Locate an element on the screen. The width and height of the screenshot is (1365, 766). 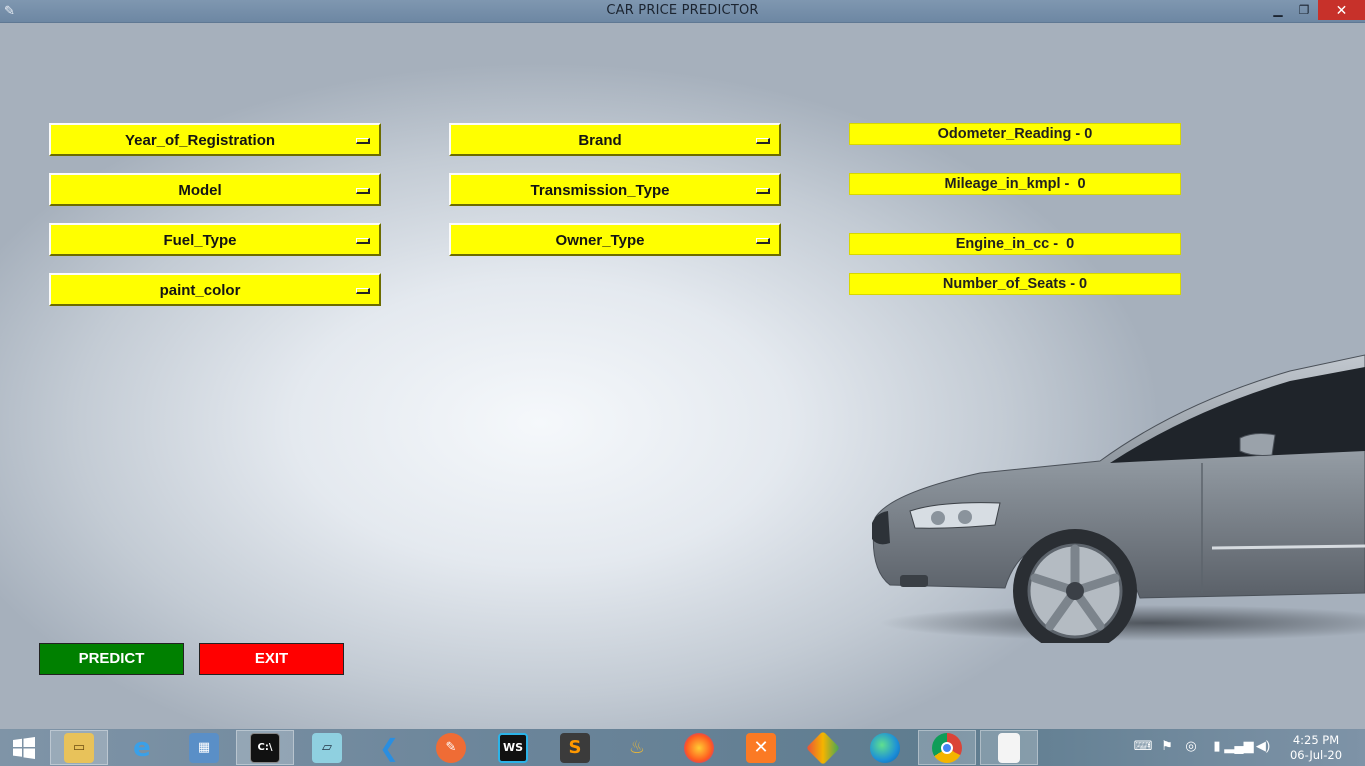
sublime-text-icon: S is located at coordinates (575, 747).